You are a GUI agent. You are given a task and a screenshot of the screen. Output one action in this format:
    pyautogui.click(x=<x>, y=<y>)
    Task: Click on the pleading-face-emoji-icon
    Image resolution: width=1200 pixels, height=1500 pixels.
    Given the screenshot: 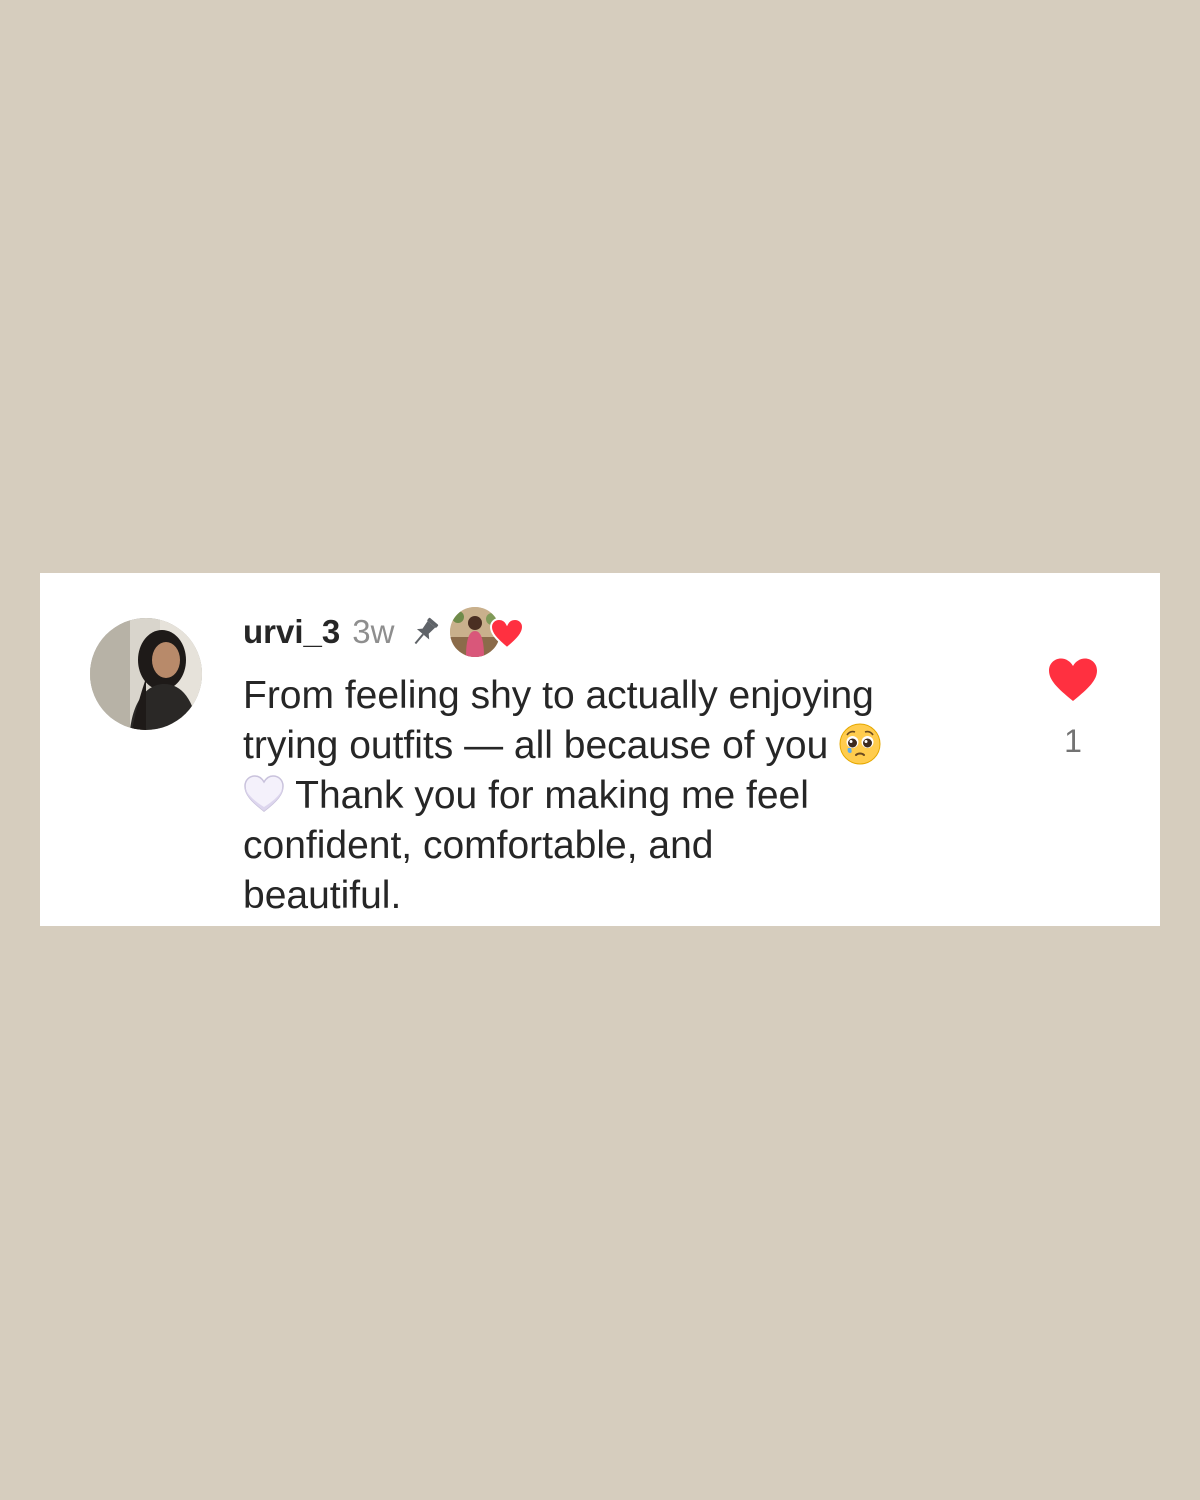 What is the action you would take?
    pyautogui.click(x=860, y=744)
    